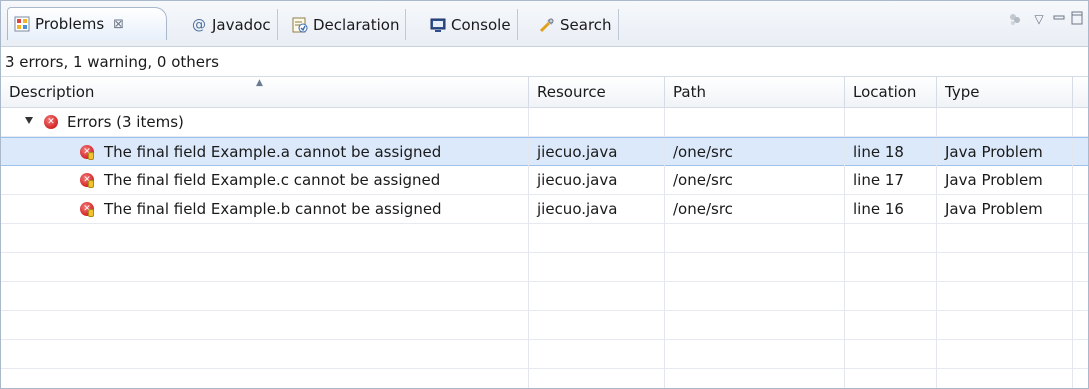 The width and height of the screenshot is (1089, 389). What do you see at coordinates (70, 24) in the screenshot?
I see `tab-problems-label: Problems` at bounding box center [70, 24].